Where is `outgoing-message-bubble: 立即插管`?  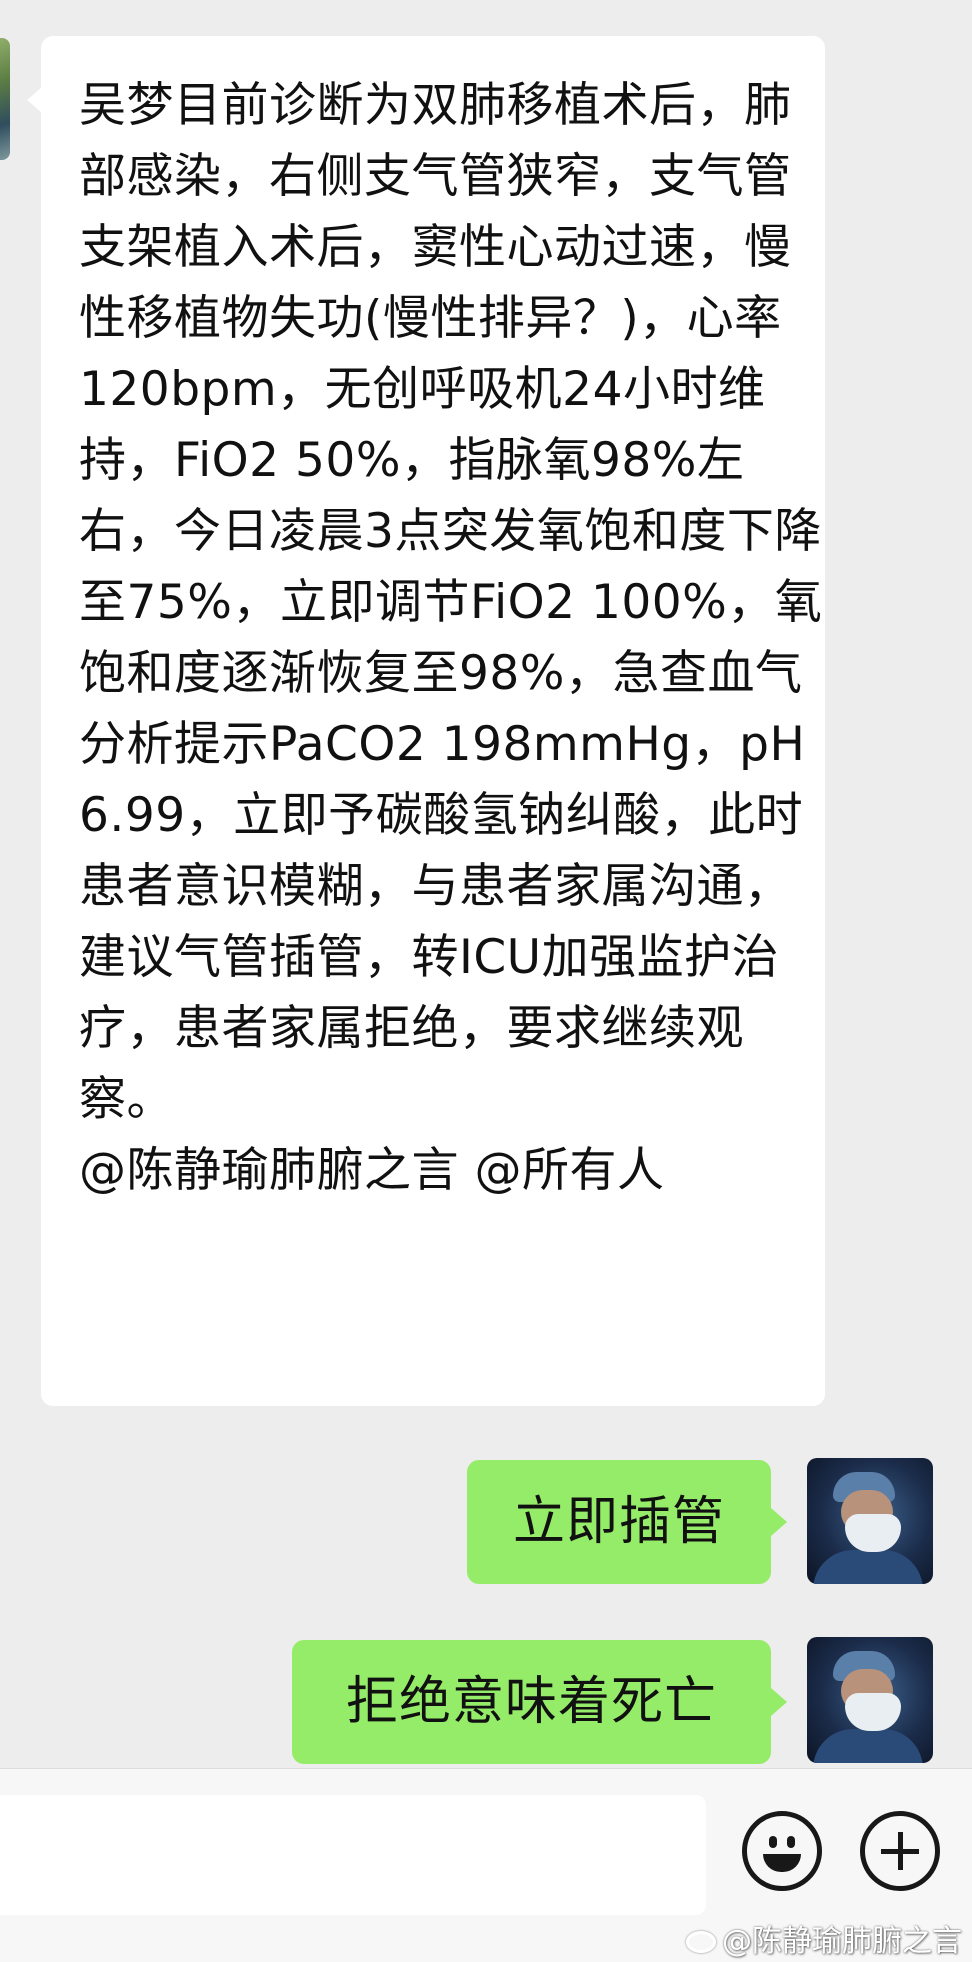 outgoing-message-bubble: 立即插管 is located at coordinates (627, 1522).